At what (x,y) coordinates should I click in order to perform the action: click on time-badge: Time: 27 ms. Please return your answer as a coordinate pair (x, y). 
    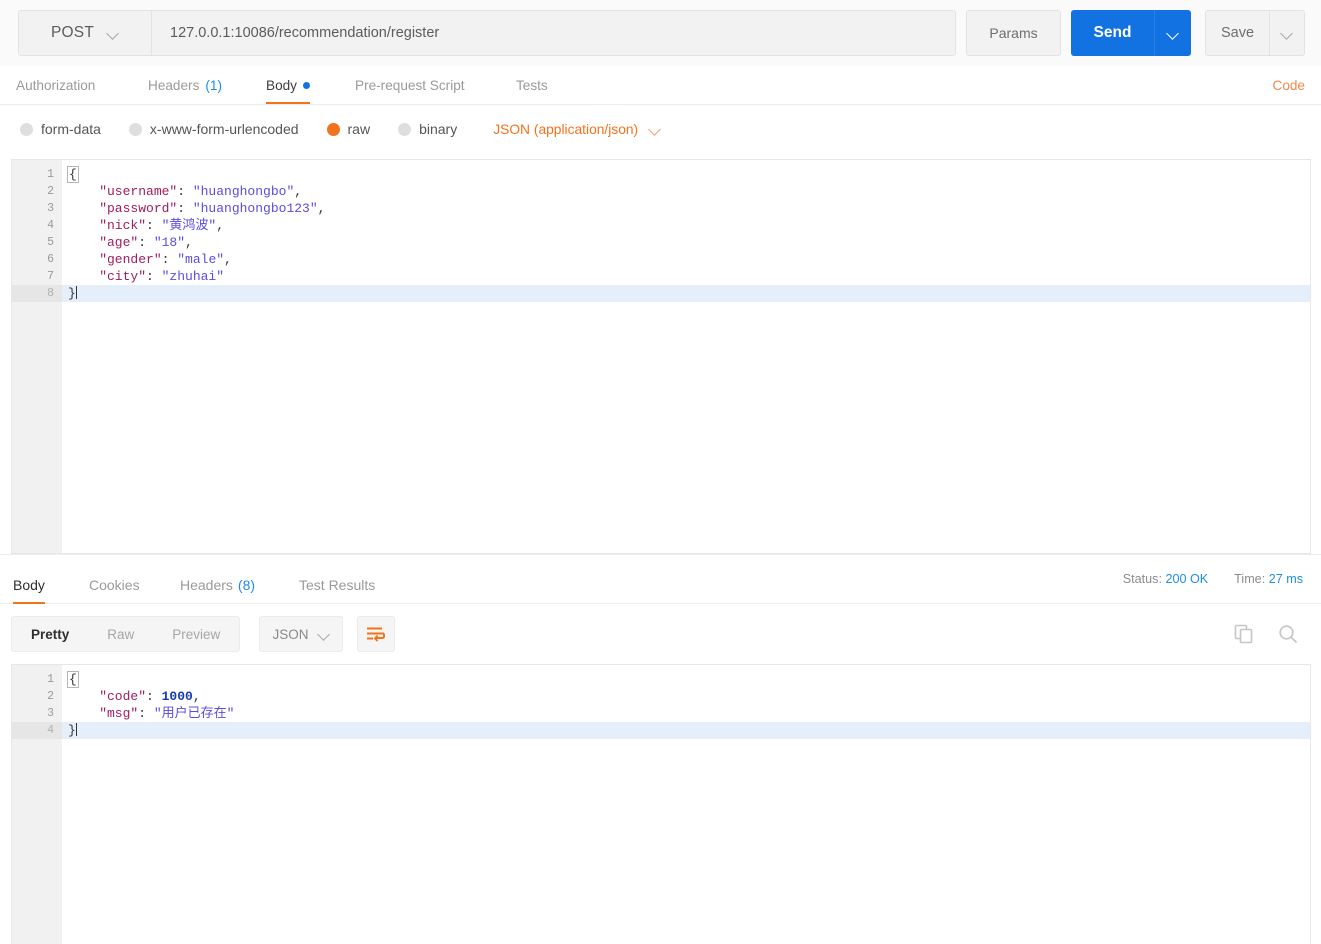
    Looking at the image, I should click on (1268, 579).